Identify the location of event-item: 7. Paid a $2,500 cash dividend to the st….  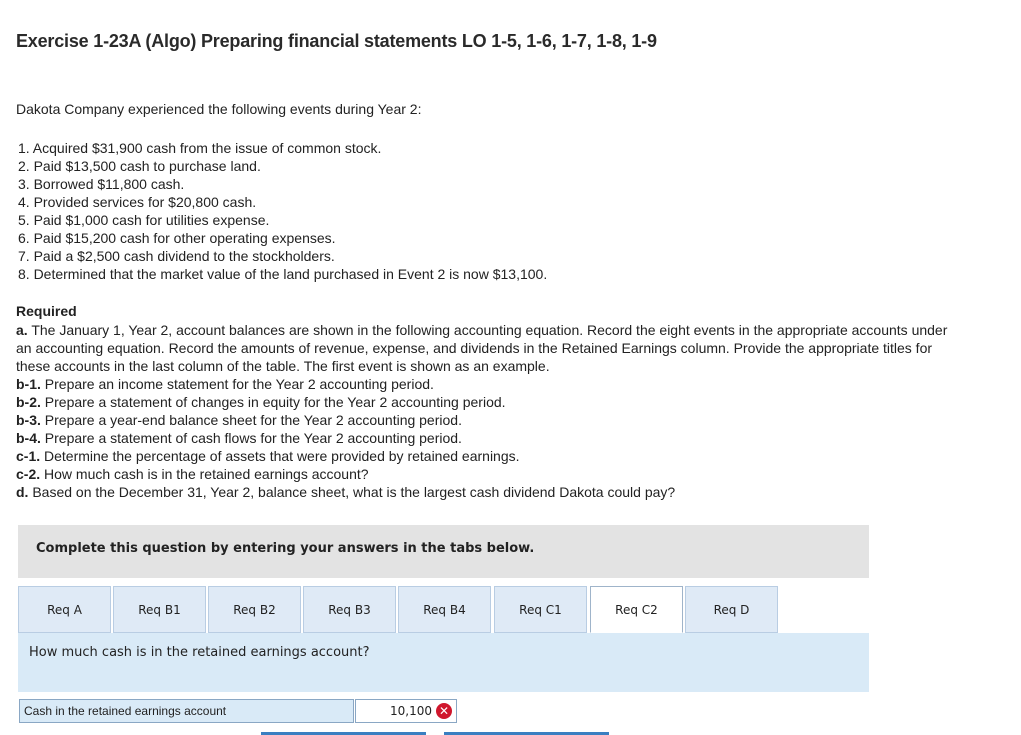
(176, 256).